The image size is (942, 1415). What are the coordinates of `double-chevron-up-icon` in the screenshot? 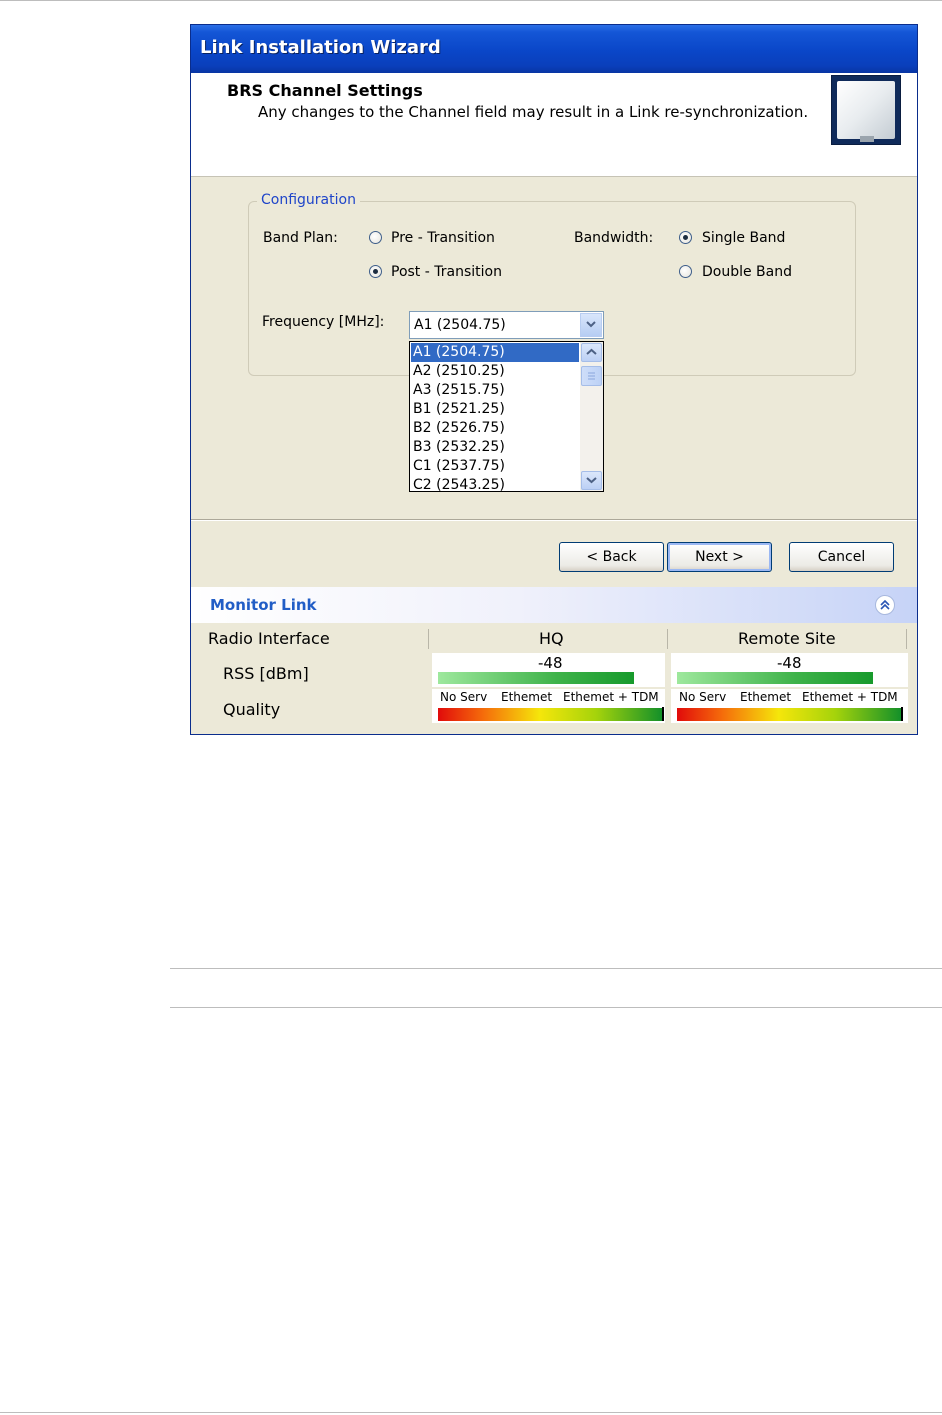 It's located at (885, 605).